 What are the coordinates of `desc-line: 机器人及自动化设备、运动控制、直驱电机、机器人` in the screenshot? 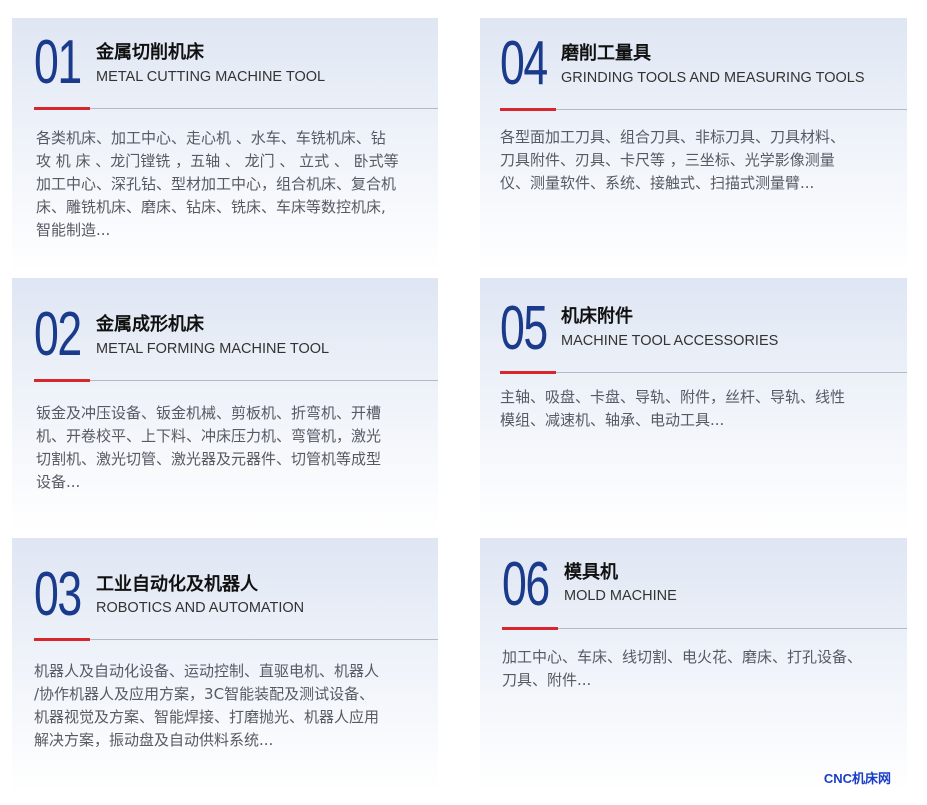 It's located at (207, 671).